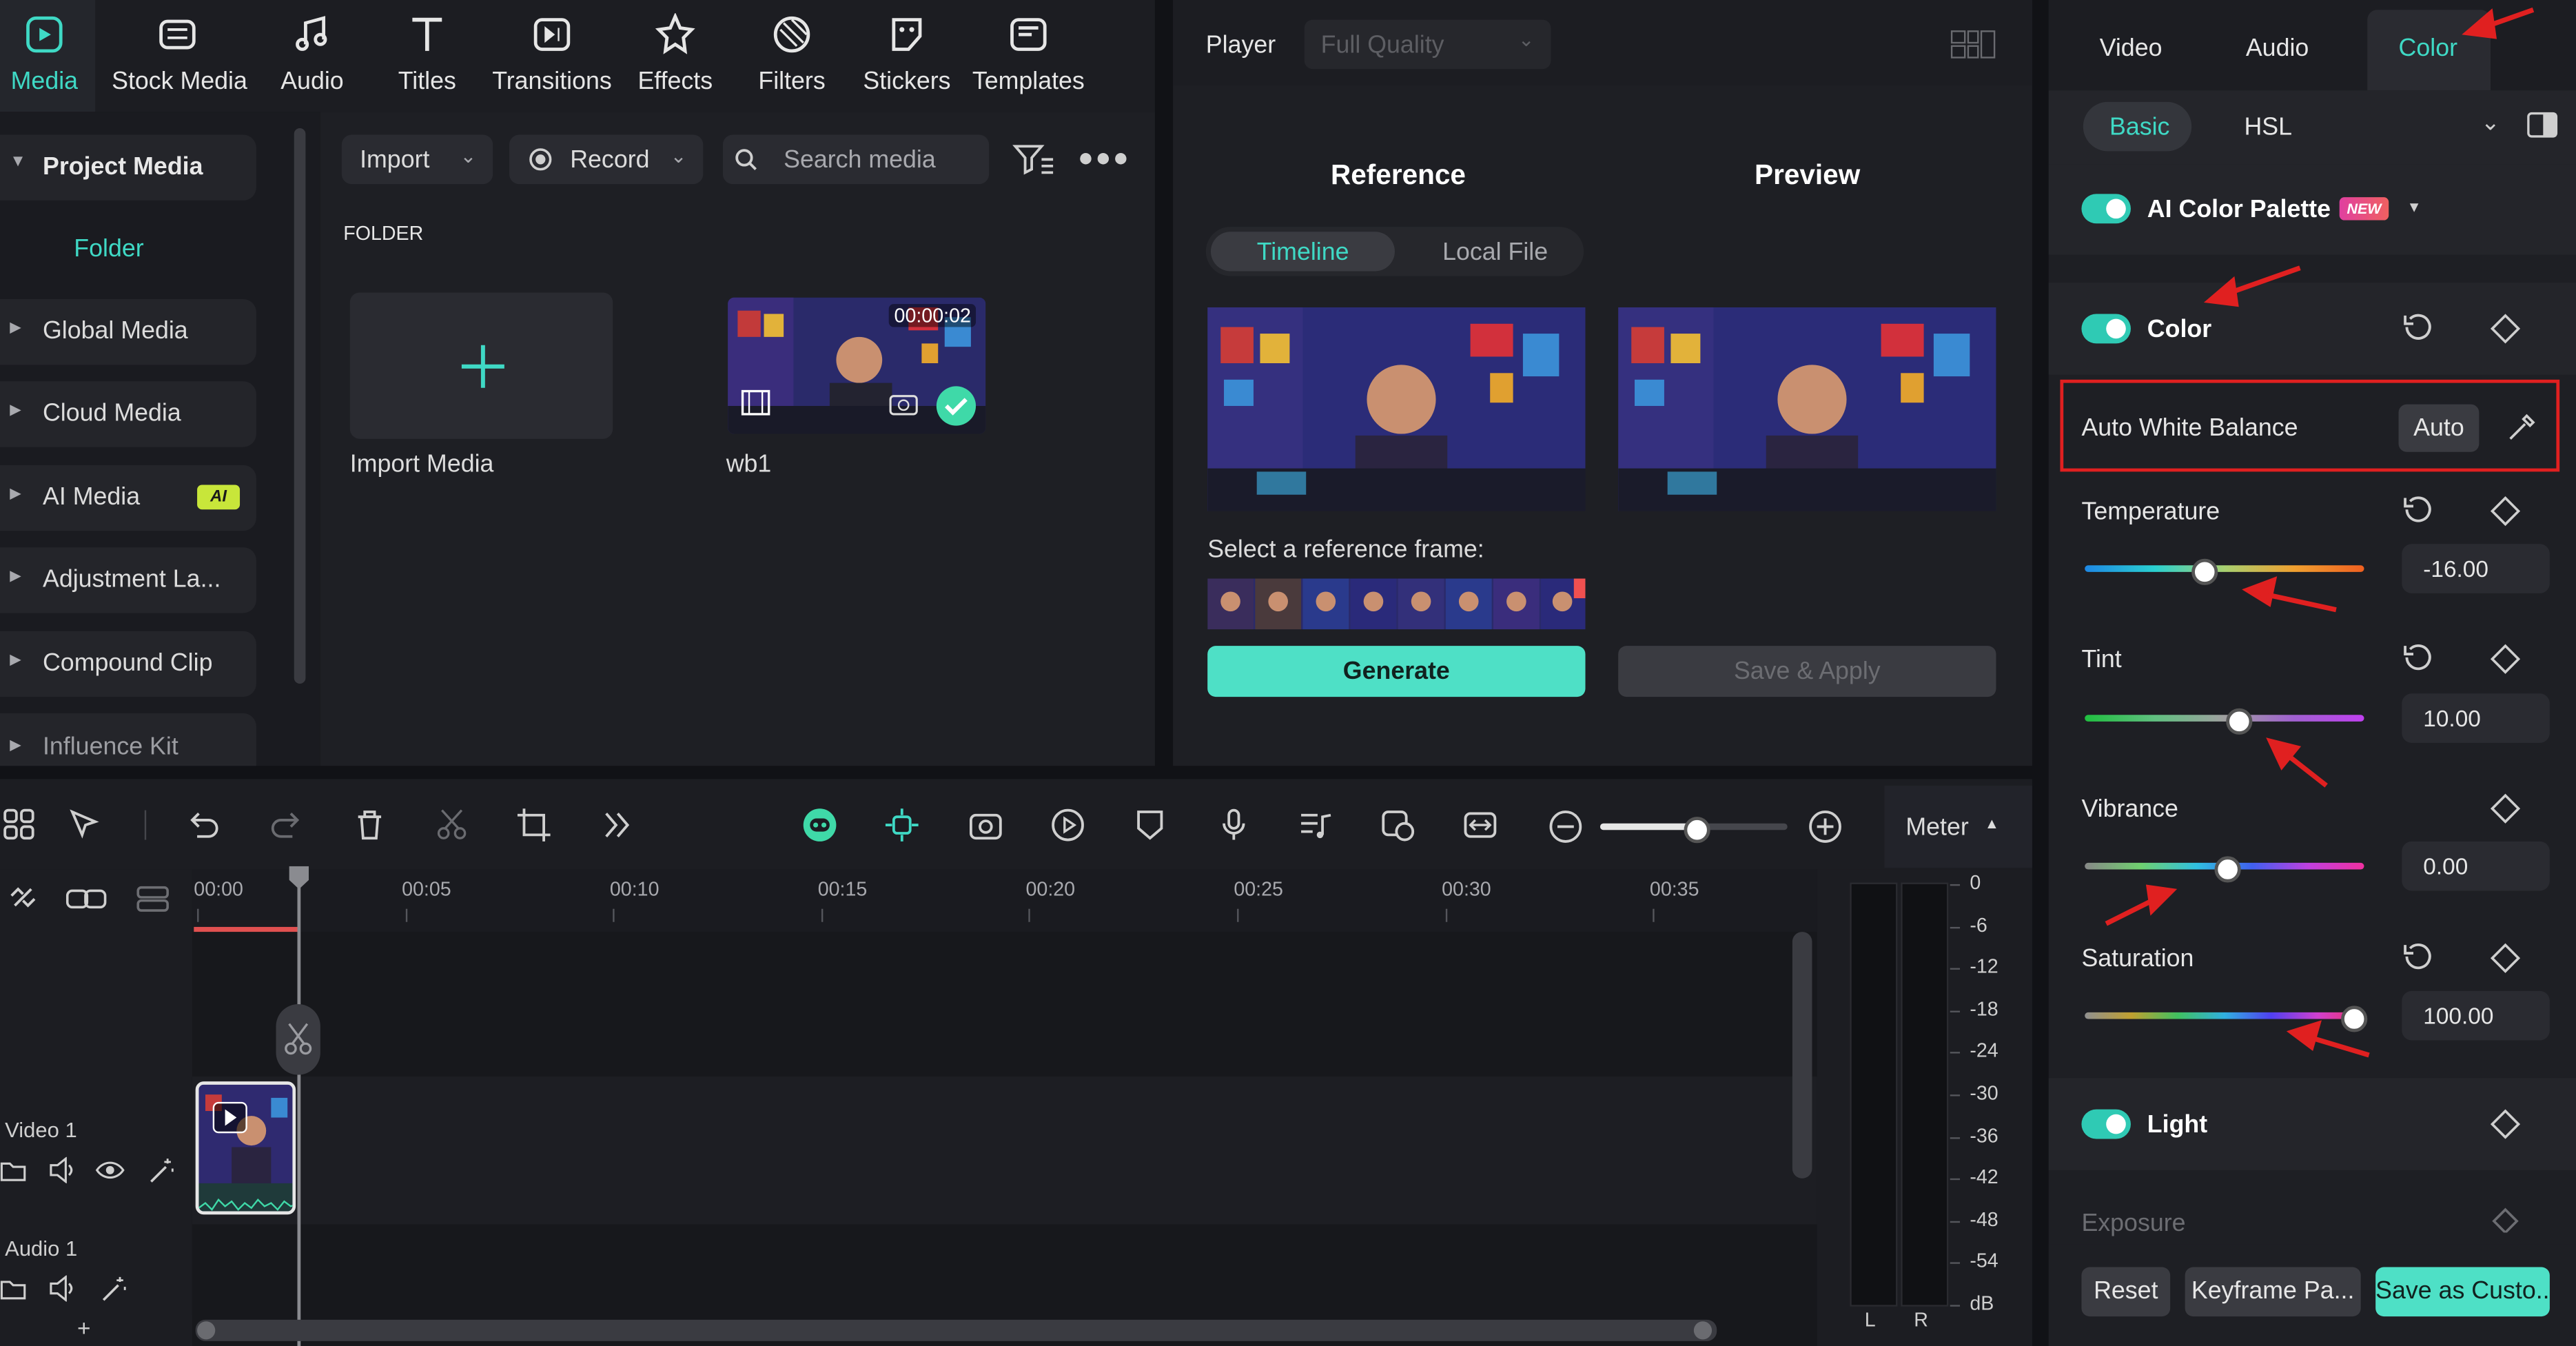 The height and width of the screenshot is (1346, 2576). I want to click on search-placeholder: Search media, so click(860, 160).